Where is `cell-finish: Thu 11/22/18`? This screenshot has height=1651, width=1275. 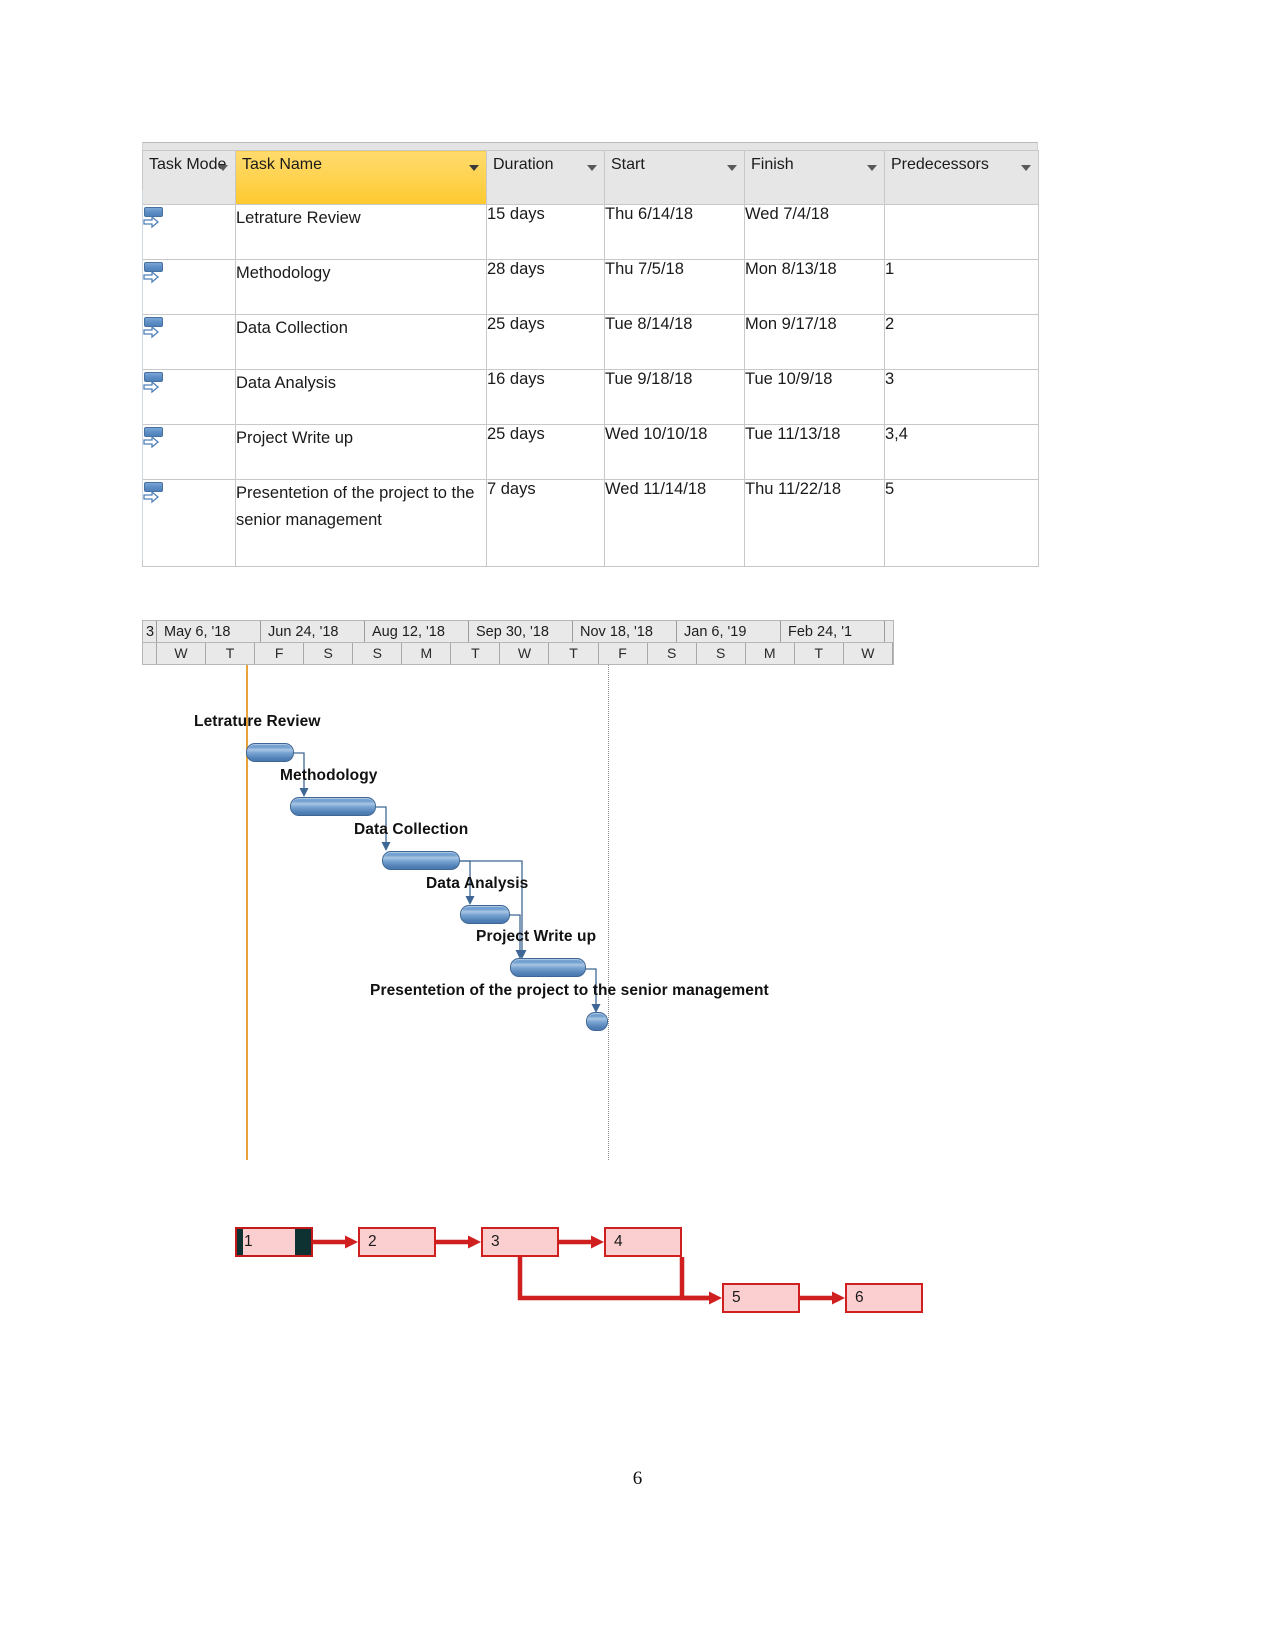 cell-finish: Thu 11/22/18 is located at coordinates (814, 523).